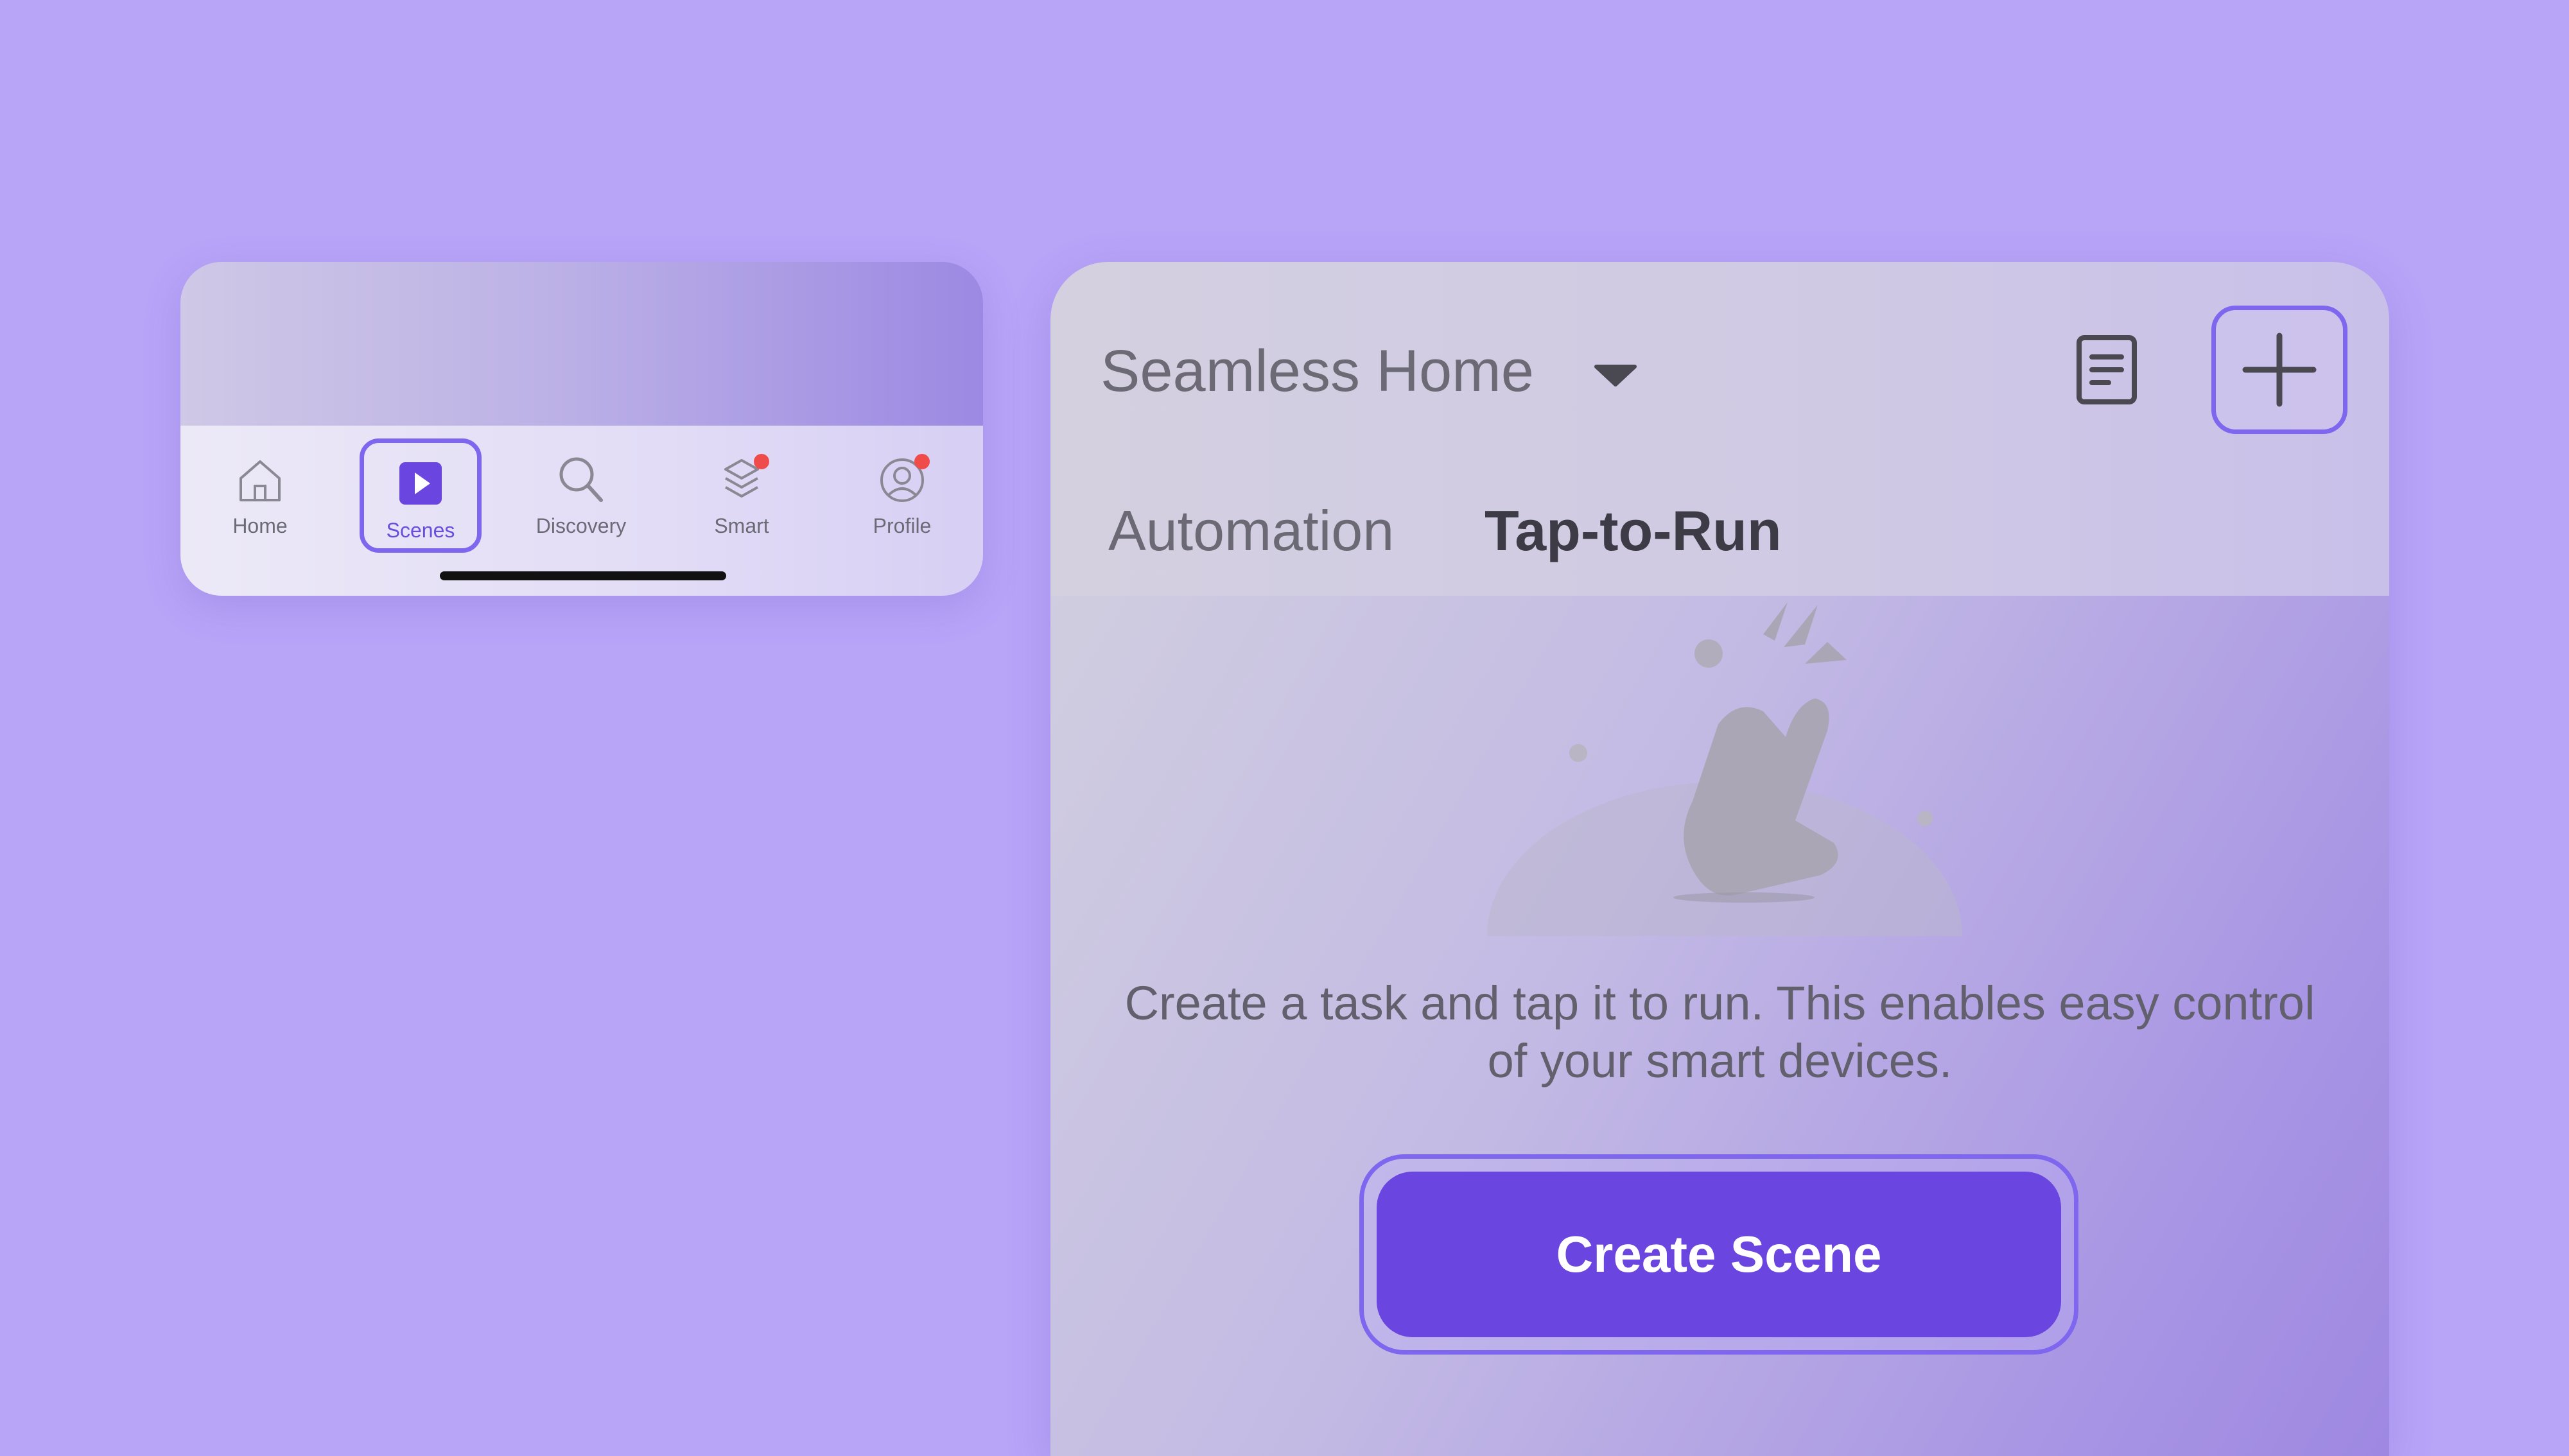  Describe the element at coordinates (260, 480) in the screenshot. I see `home-icon` at that location.